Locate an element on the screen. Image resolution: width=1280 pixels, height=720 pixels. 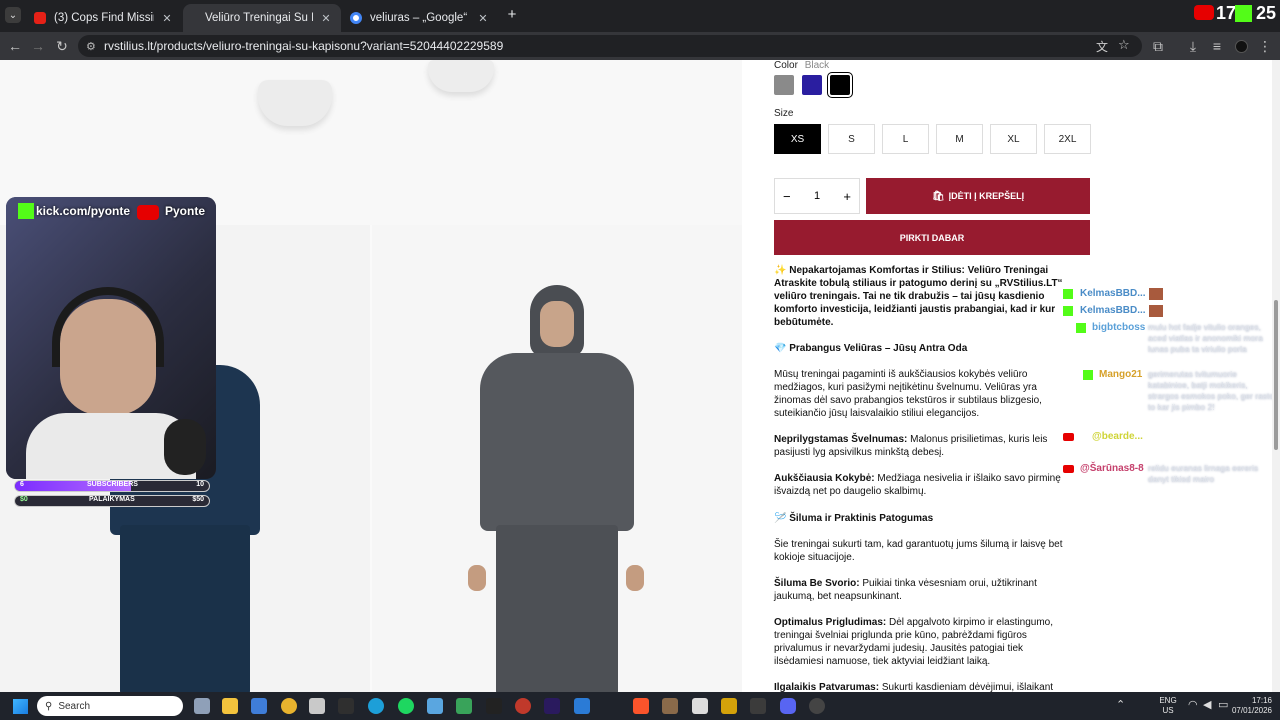
model-hand-right is located at coordinates (635, 578).